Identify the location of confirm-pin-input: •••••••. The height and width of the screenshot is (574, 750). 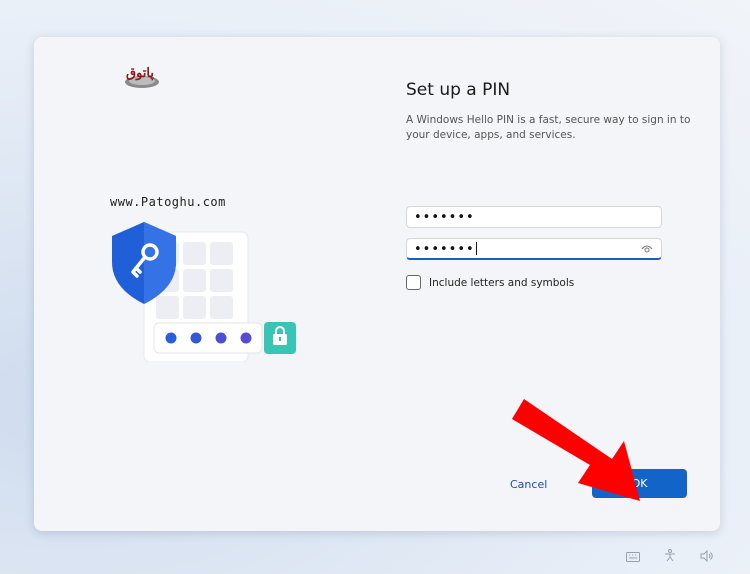
(534, 249).